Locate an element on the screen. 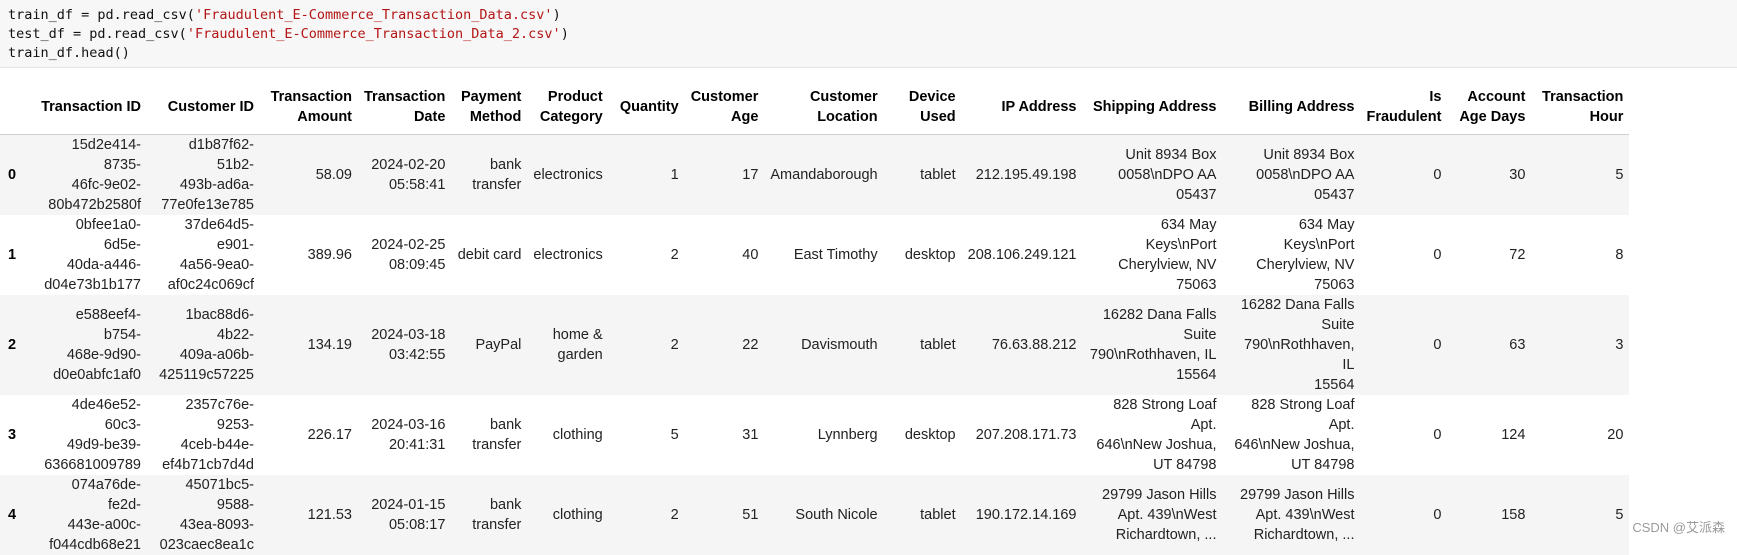 This screenshot has width=1737, height=555. table-cell-location: South Nicole is located at coordinates (836, 514).